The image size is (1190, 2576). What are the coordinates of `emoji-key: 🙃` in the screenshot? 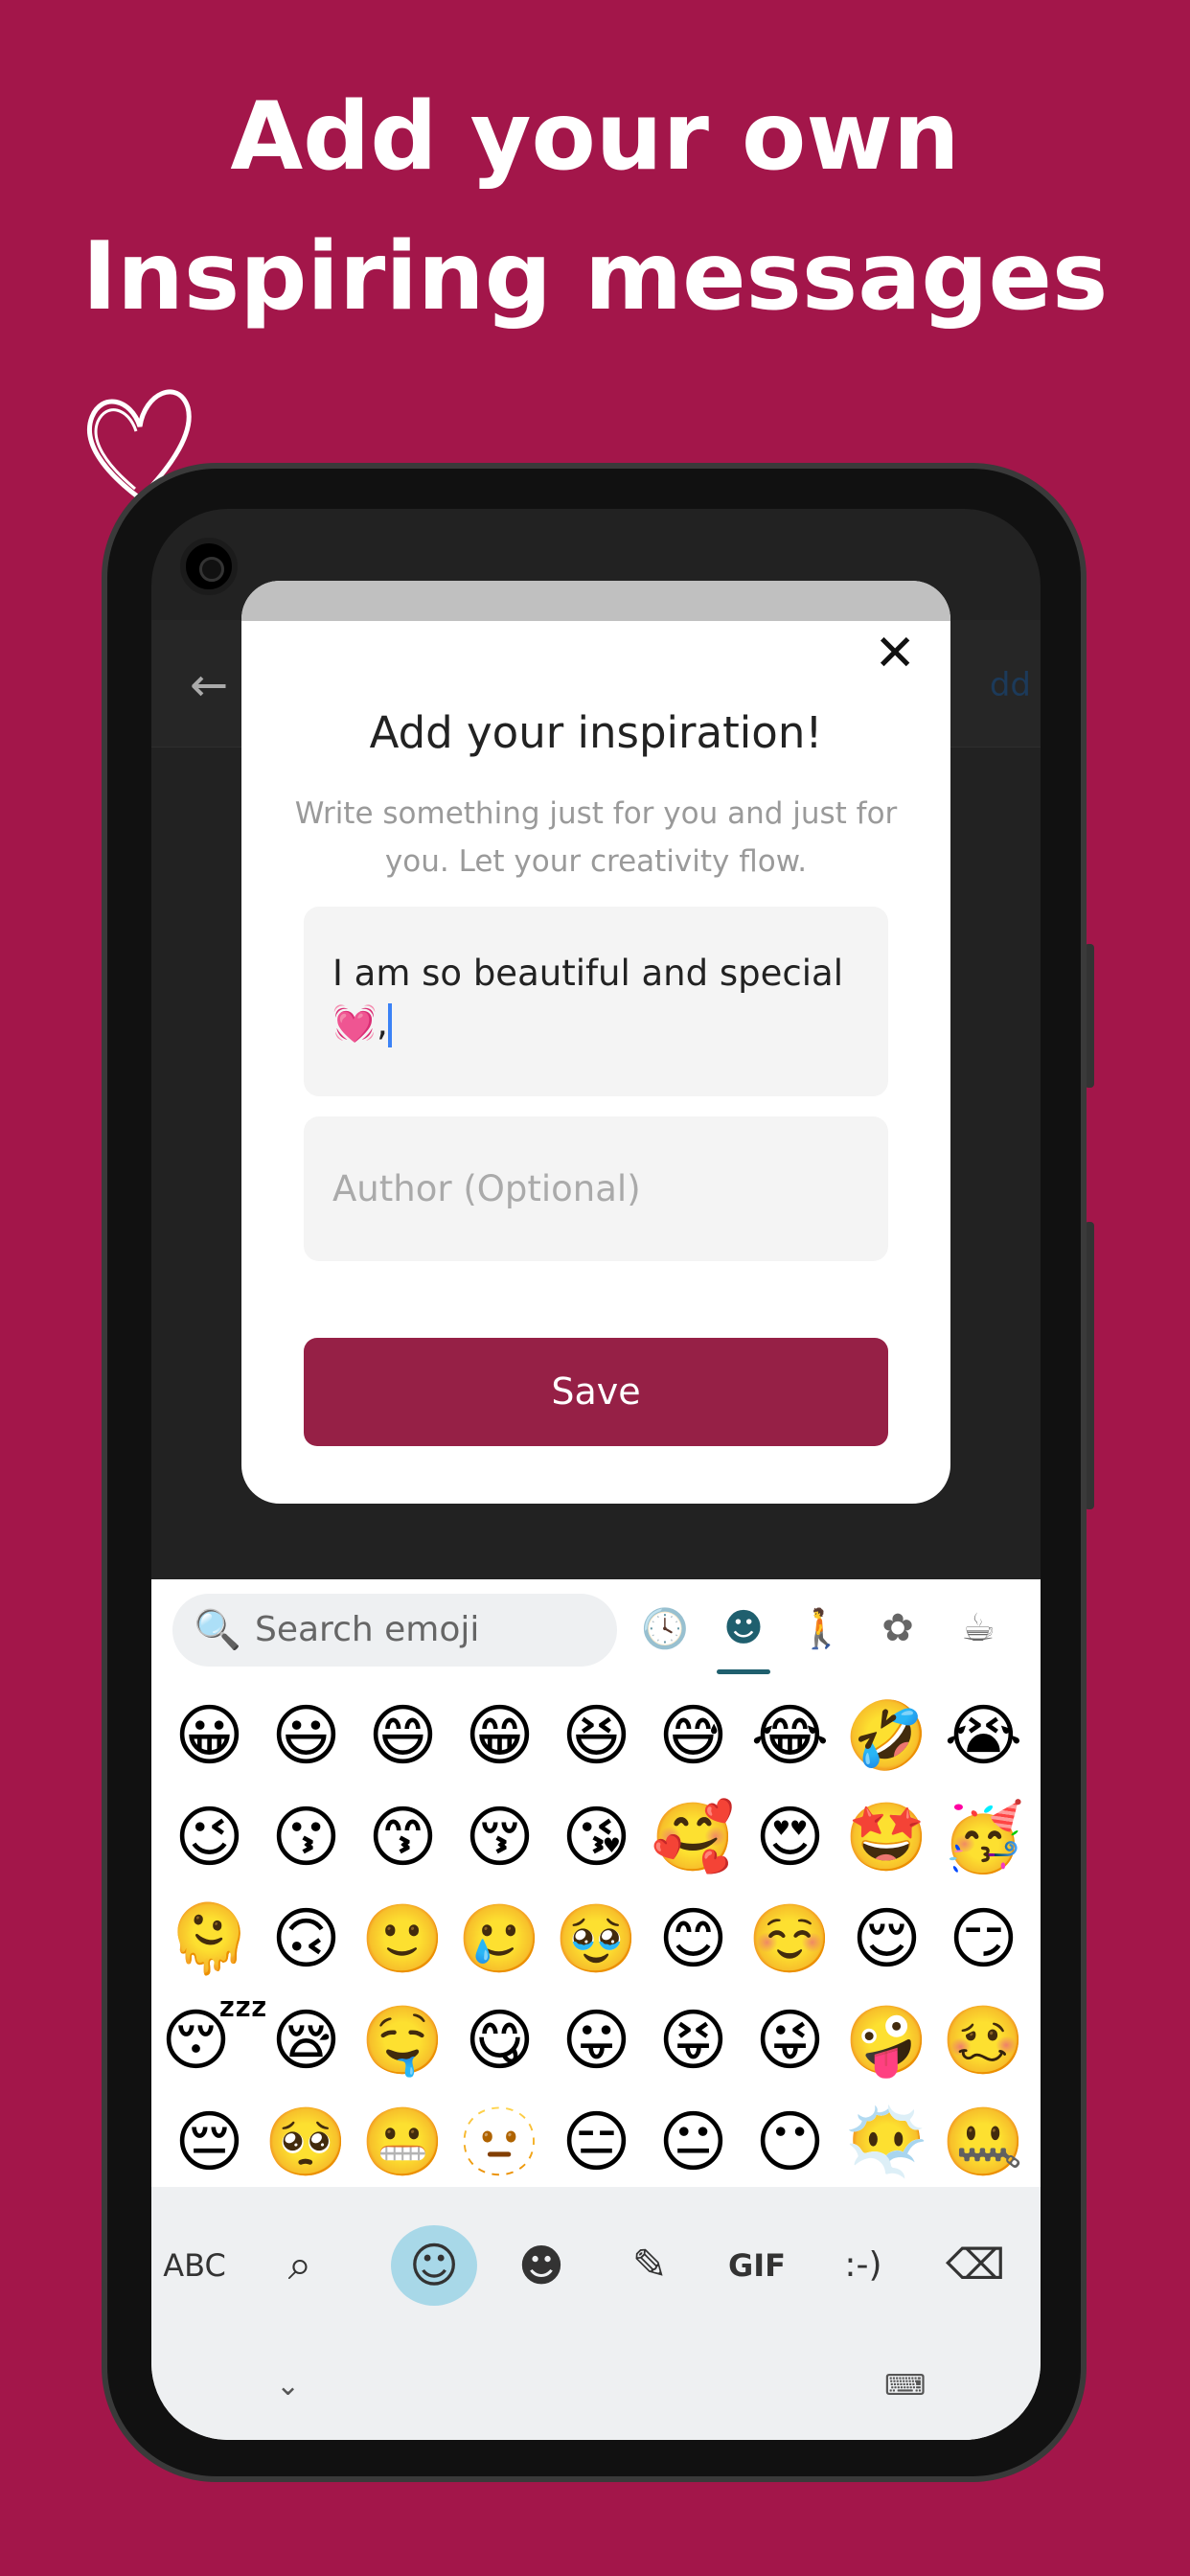 It's located at (307, 1939).